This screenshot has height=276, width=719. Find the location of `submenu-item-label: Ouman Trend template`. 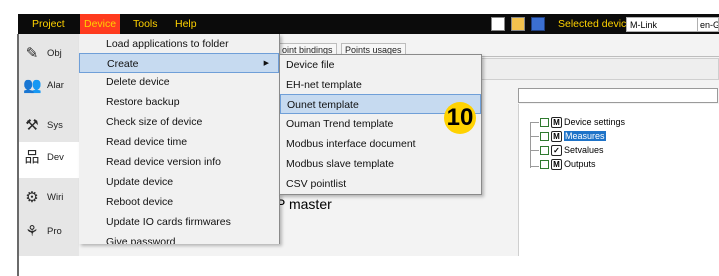

submenu-item-label: Ouman Trend template is located at coordinates (340, 124).